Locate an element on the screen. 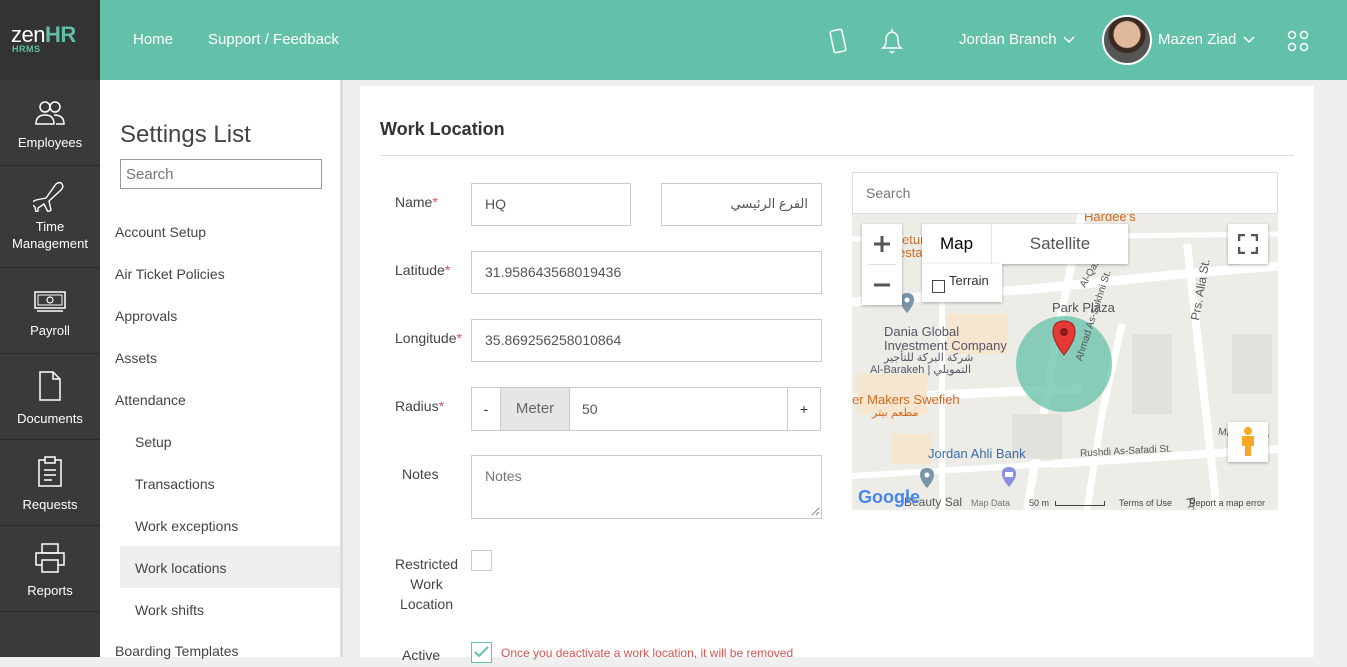 This screenshot has height=667, width=1347. map-label-makers-arabic: مطعم بيتر is located at coordinates (895, 413).